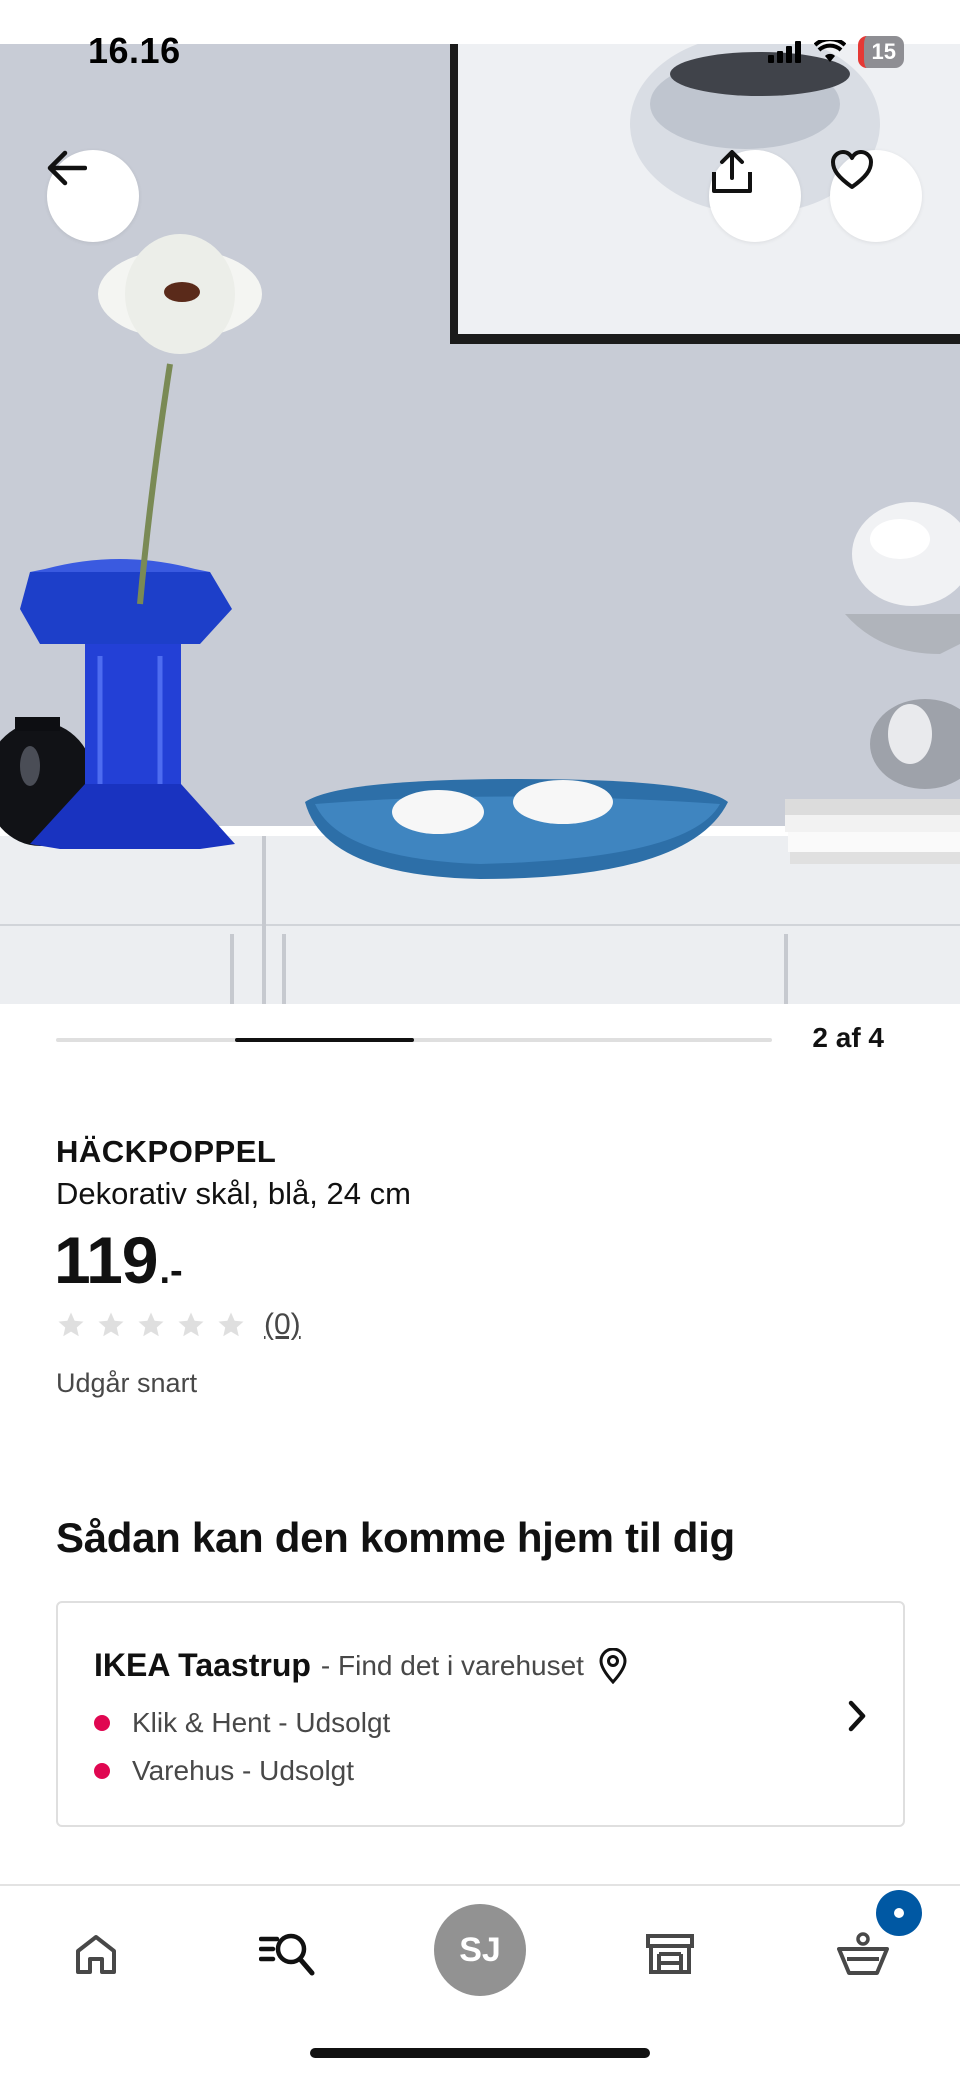 The width and height of the screenshot is (960, 2078). I want to click on price-integer: 119, so click(106, 1260).